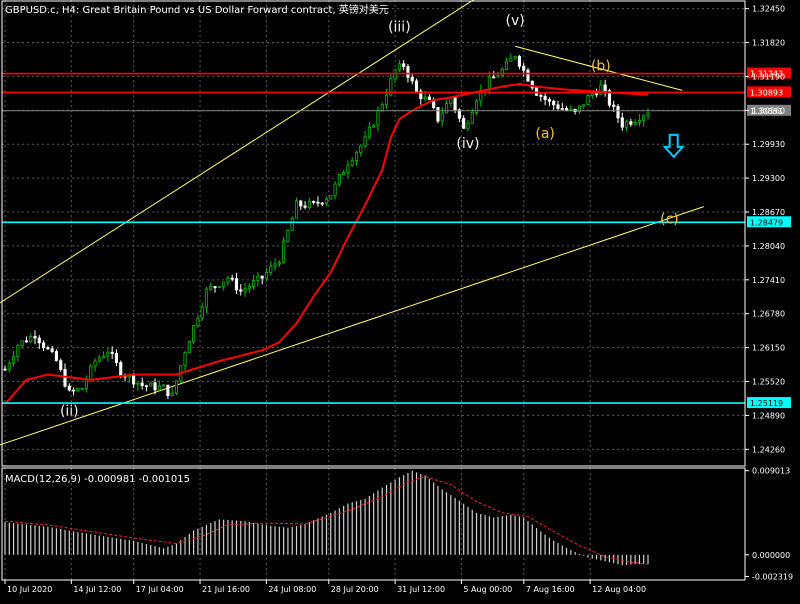 Image resolution: width=800 pixels, height=604 pixels. I want to click on macd-y-tick-label: 0.009013, so click(771, 471).